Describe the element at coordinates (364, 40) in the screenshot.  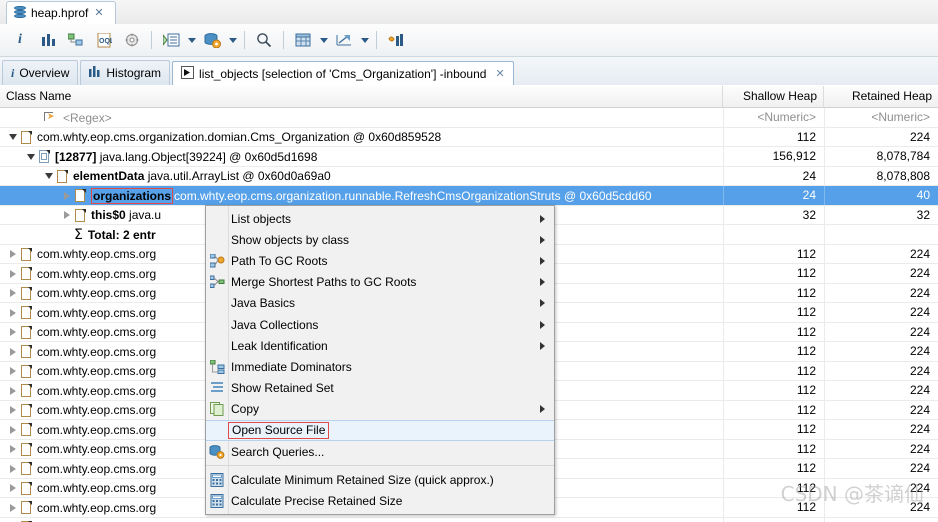
I see `export-dropdown-icon` at that location.